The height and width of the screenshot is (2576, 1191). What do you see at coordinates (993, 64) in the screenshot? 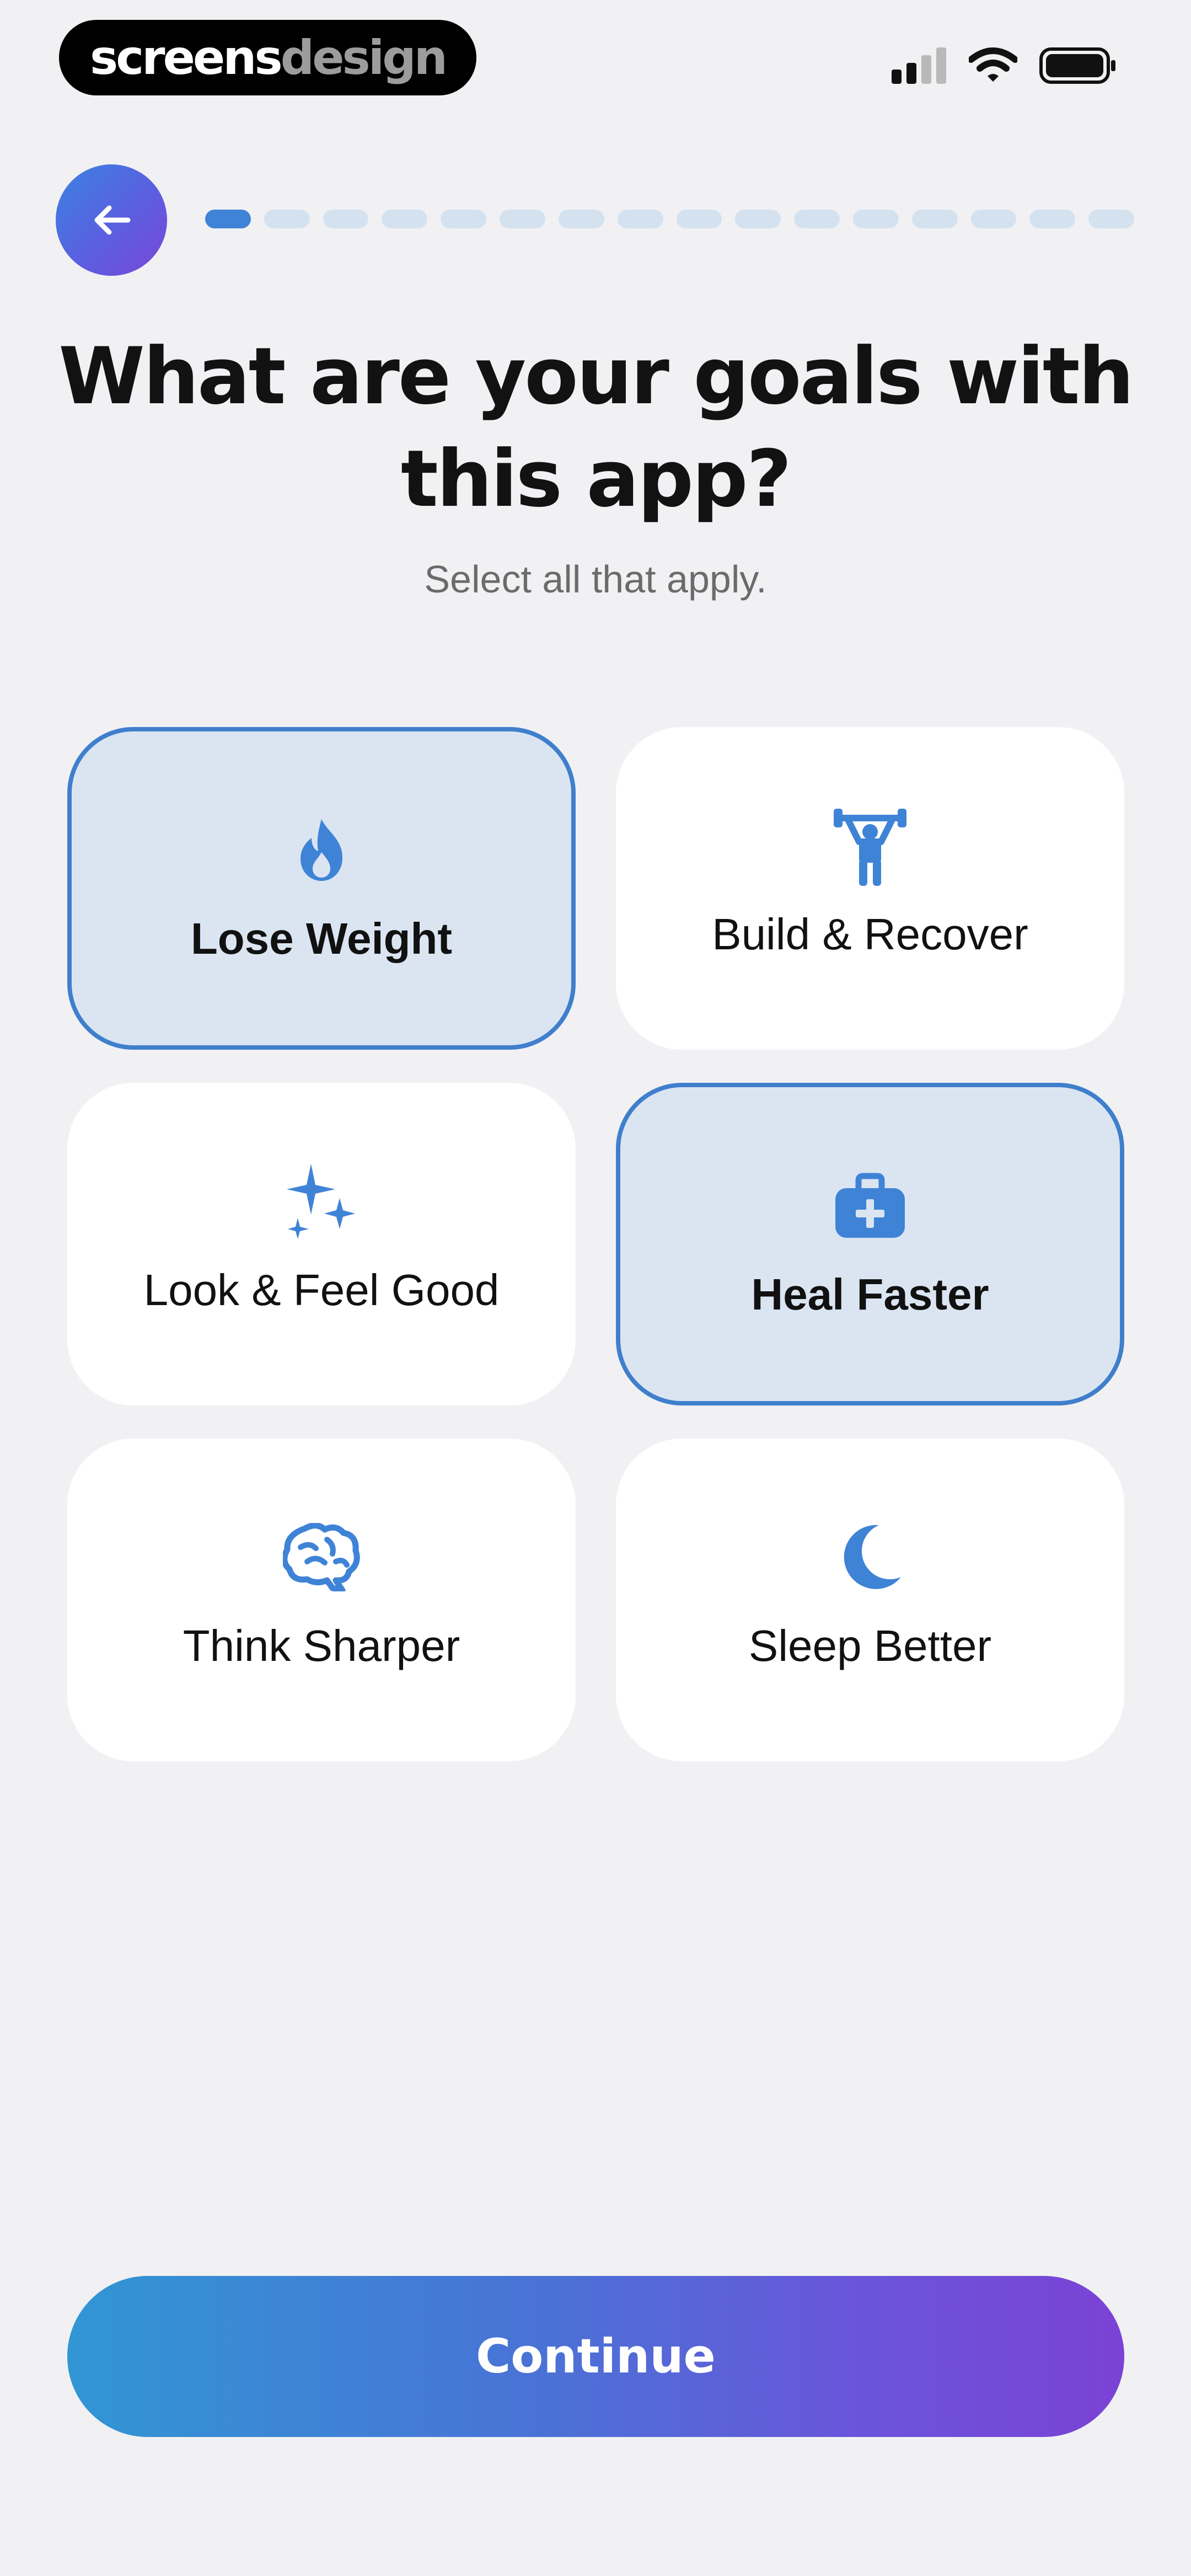
I see `wifi-icon` at bounding box center [993, 64].